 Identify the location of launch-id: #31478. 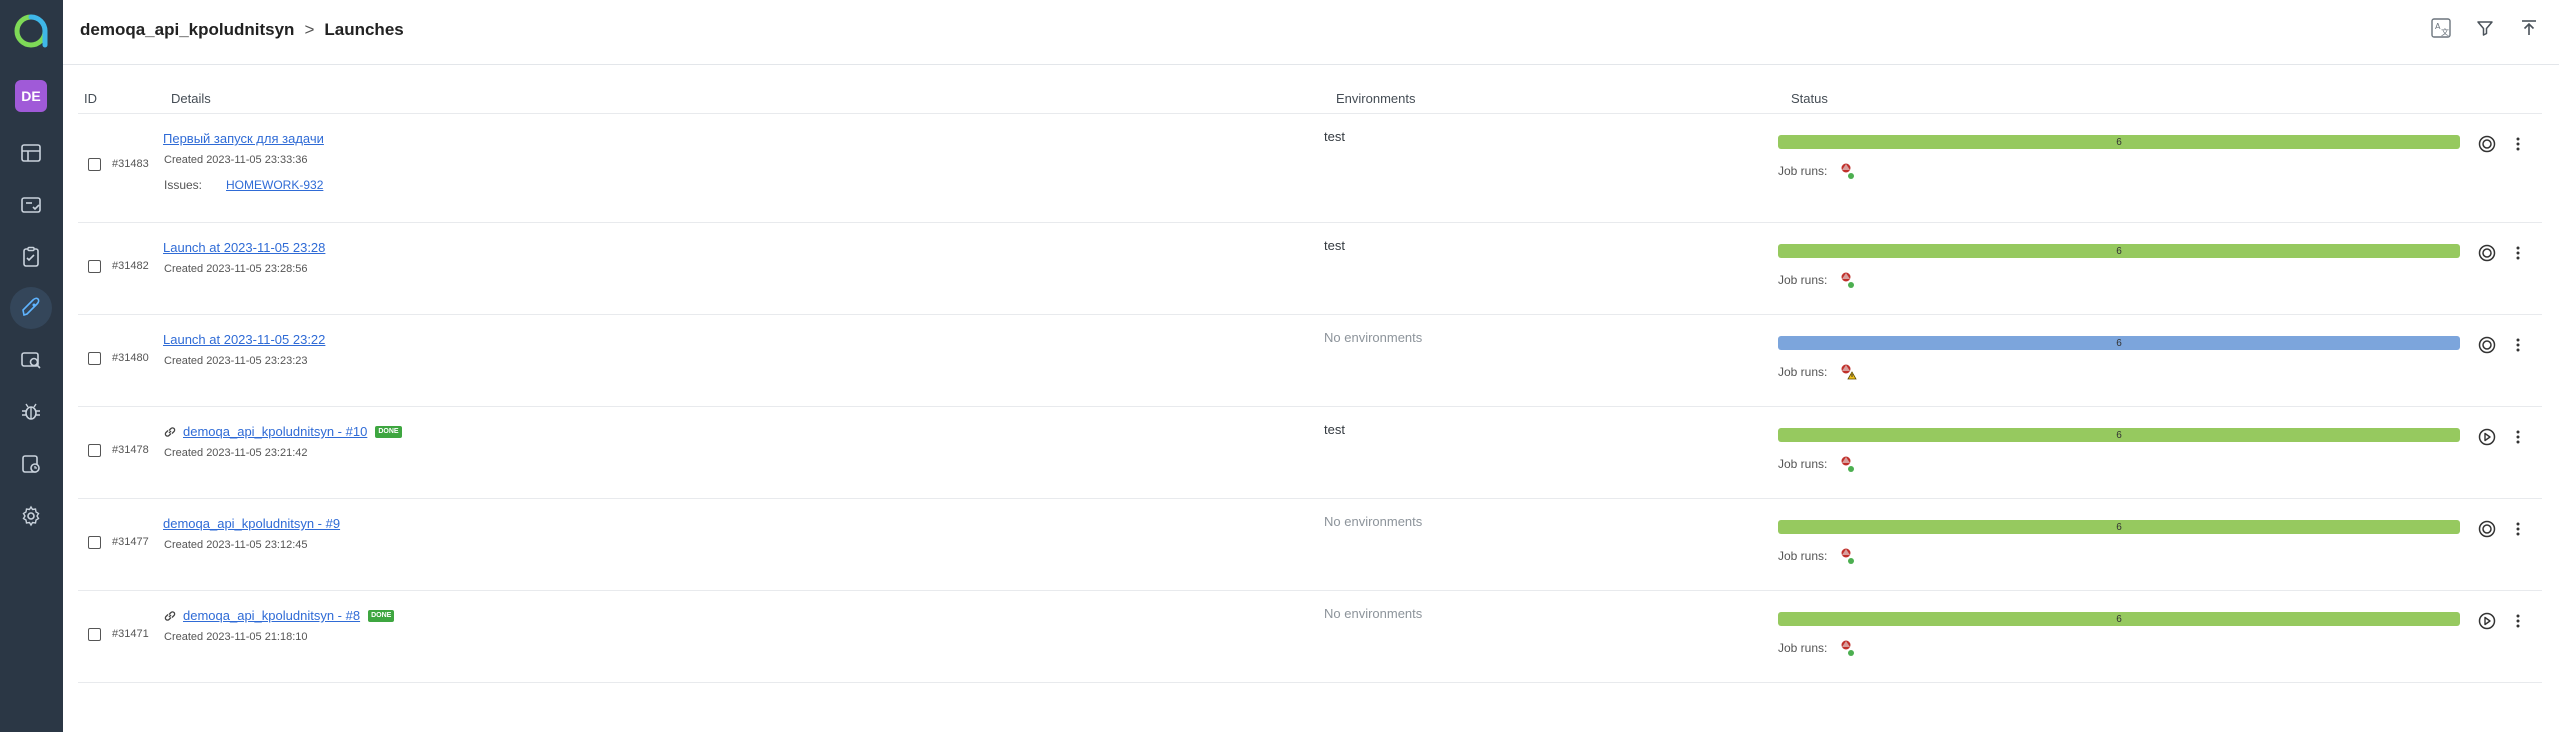
(130, 450).